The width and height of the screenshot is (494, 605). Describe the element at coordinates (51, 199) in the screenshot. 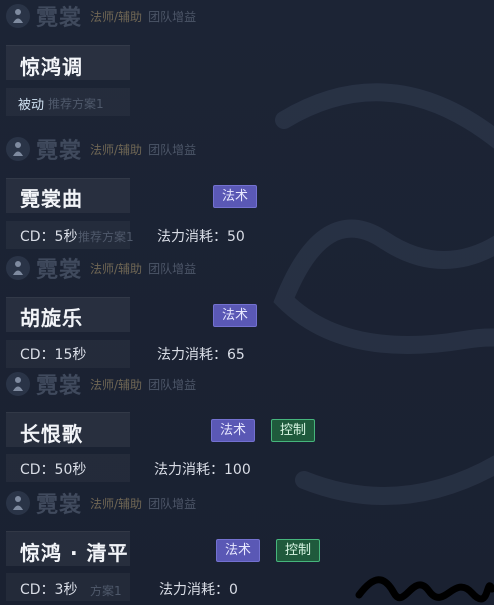

I see `skill-title: 霓裳曲` at that location.